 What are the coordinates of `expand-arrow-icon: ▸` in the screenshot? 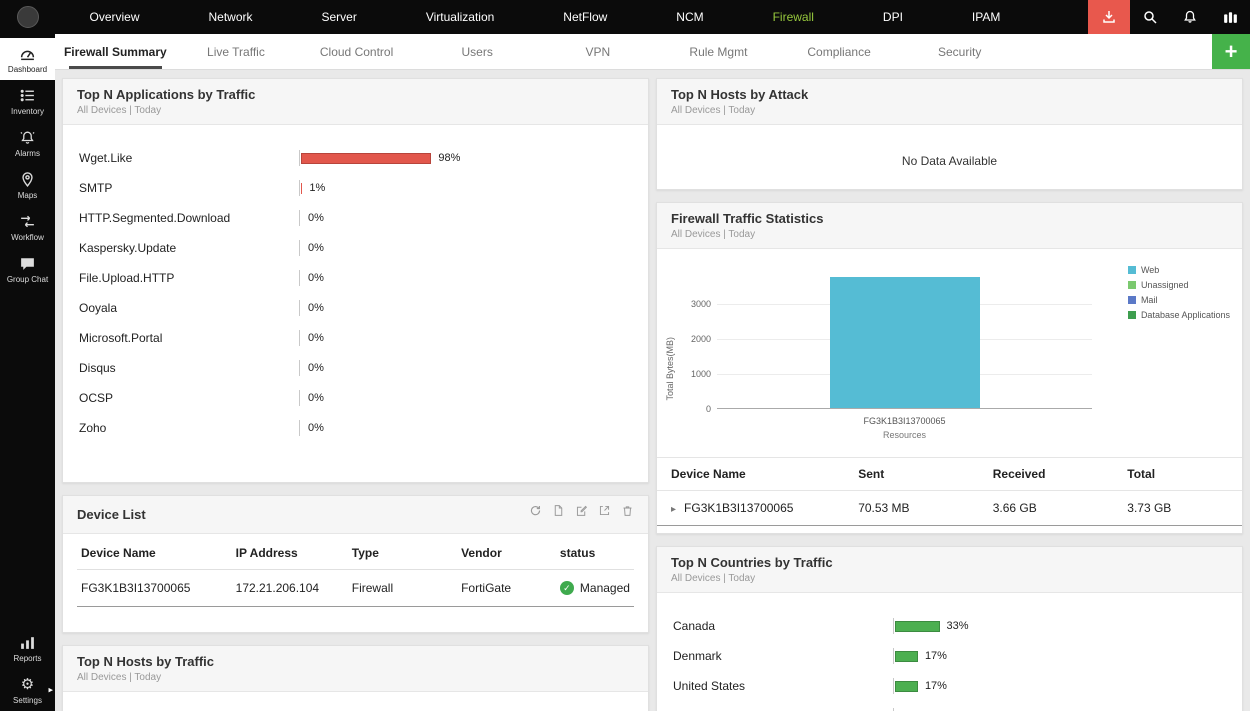 It's located at (50, 690).